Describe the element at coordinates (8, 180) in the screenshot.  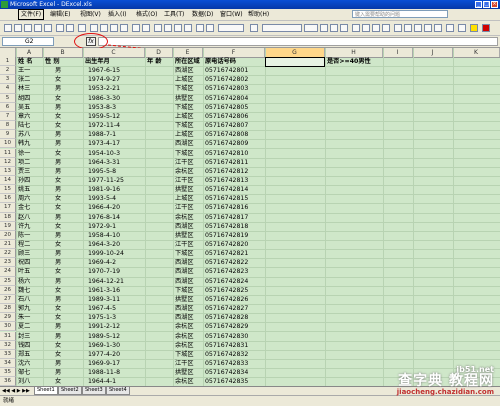
I see `row-header: 14` at that location.